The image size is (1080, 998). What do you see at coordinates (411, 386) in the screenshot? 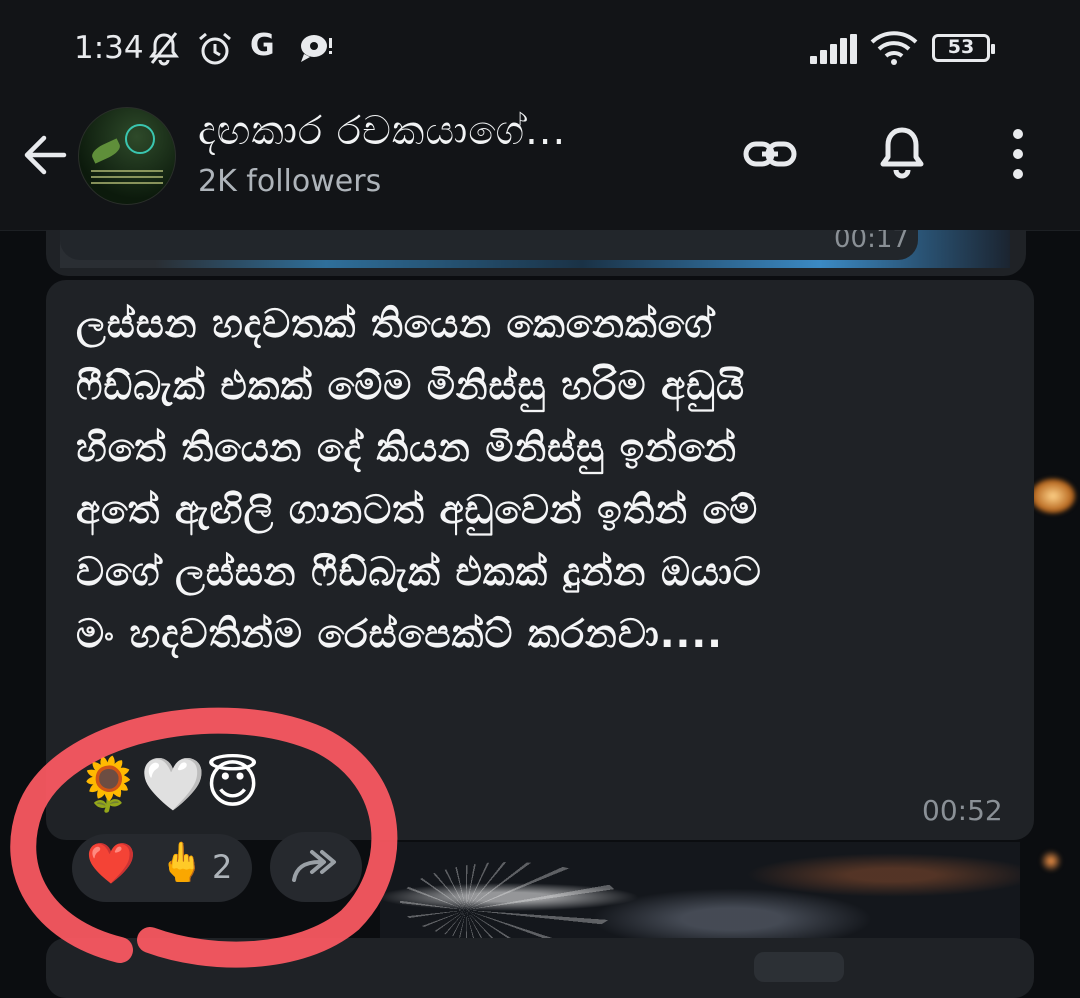
I see `message-line: ෆීඩ්බැක් එකක් මේම මිනිස්සු හරිම අඩුයි` at bounding box center [411, 386].